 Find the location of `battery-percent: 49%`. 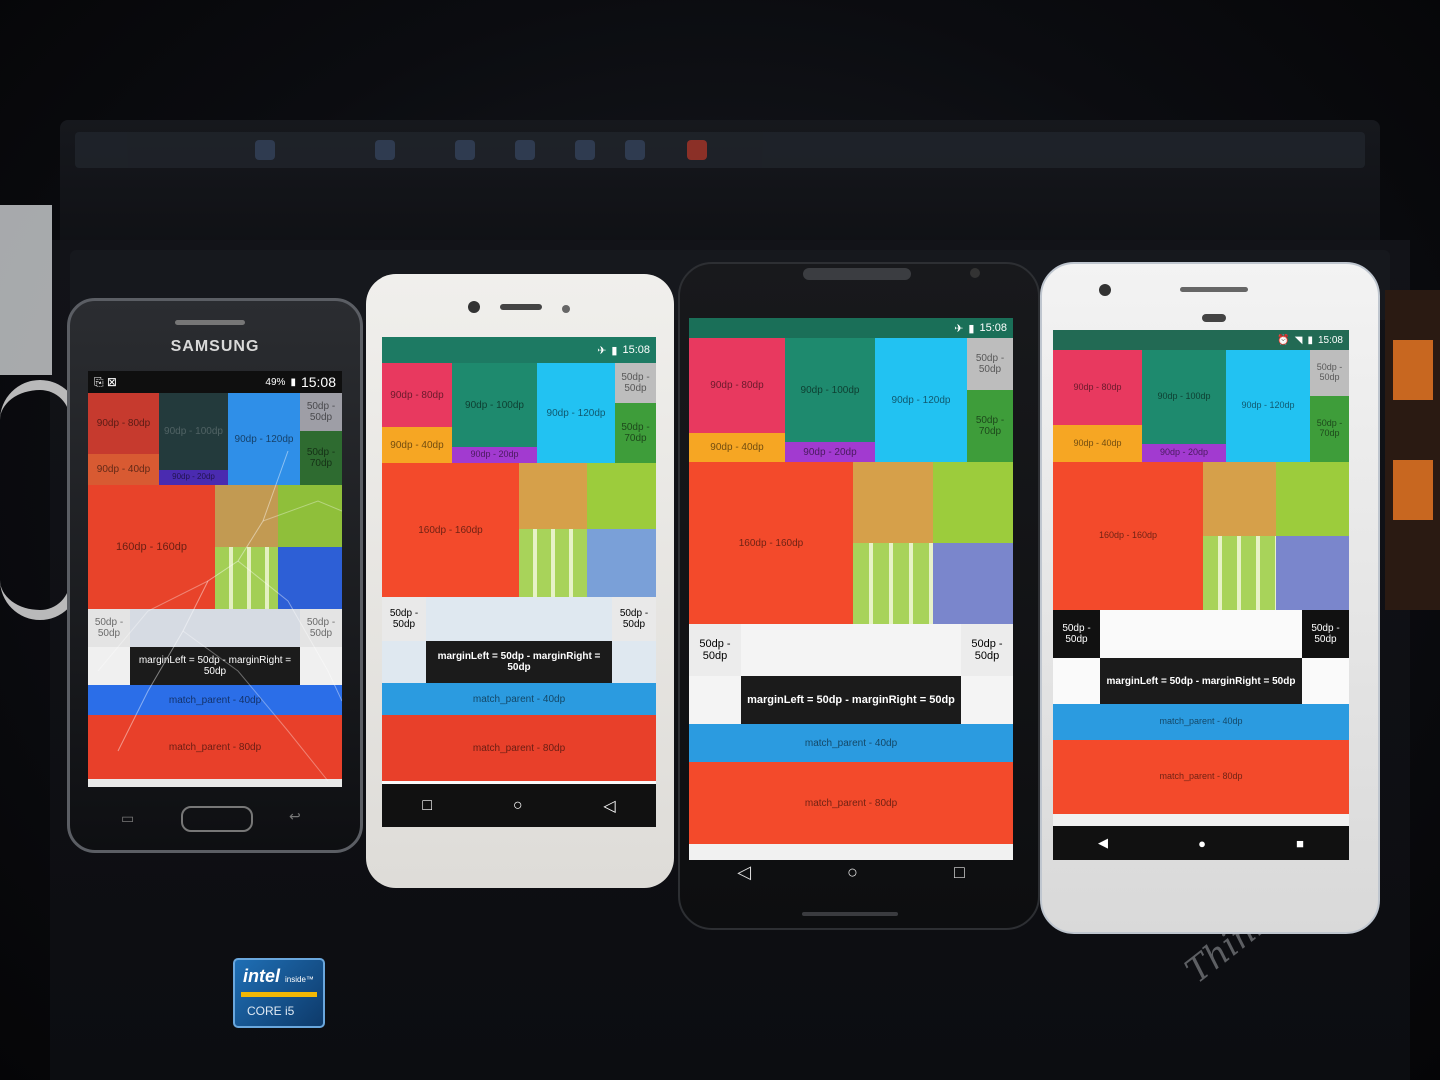

battery-percent: 49% is located at coordinates (275, 382).